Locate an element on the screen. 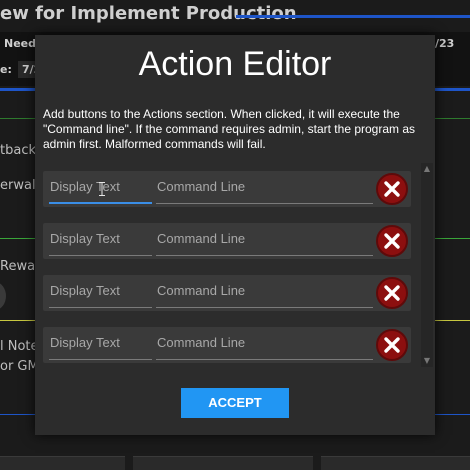  background-date-fragment: /23 is located at coordinates (445, 43).